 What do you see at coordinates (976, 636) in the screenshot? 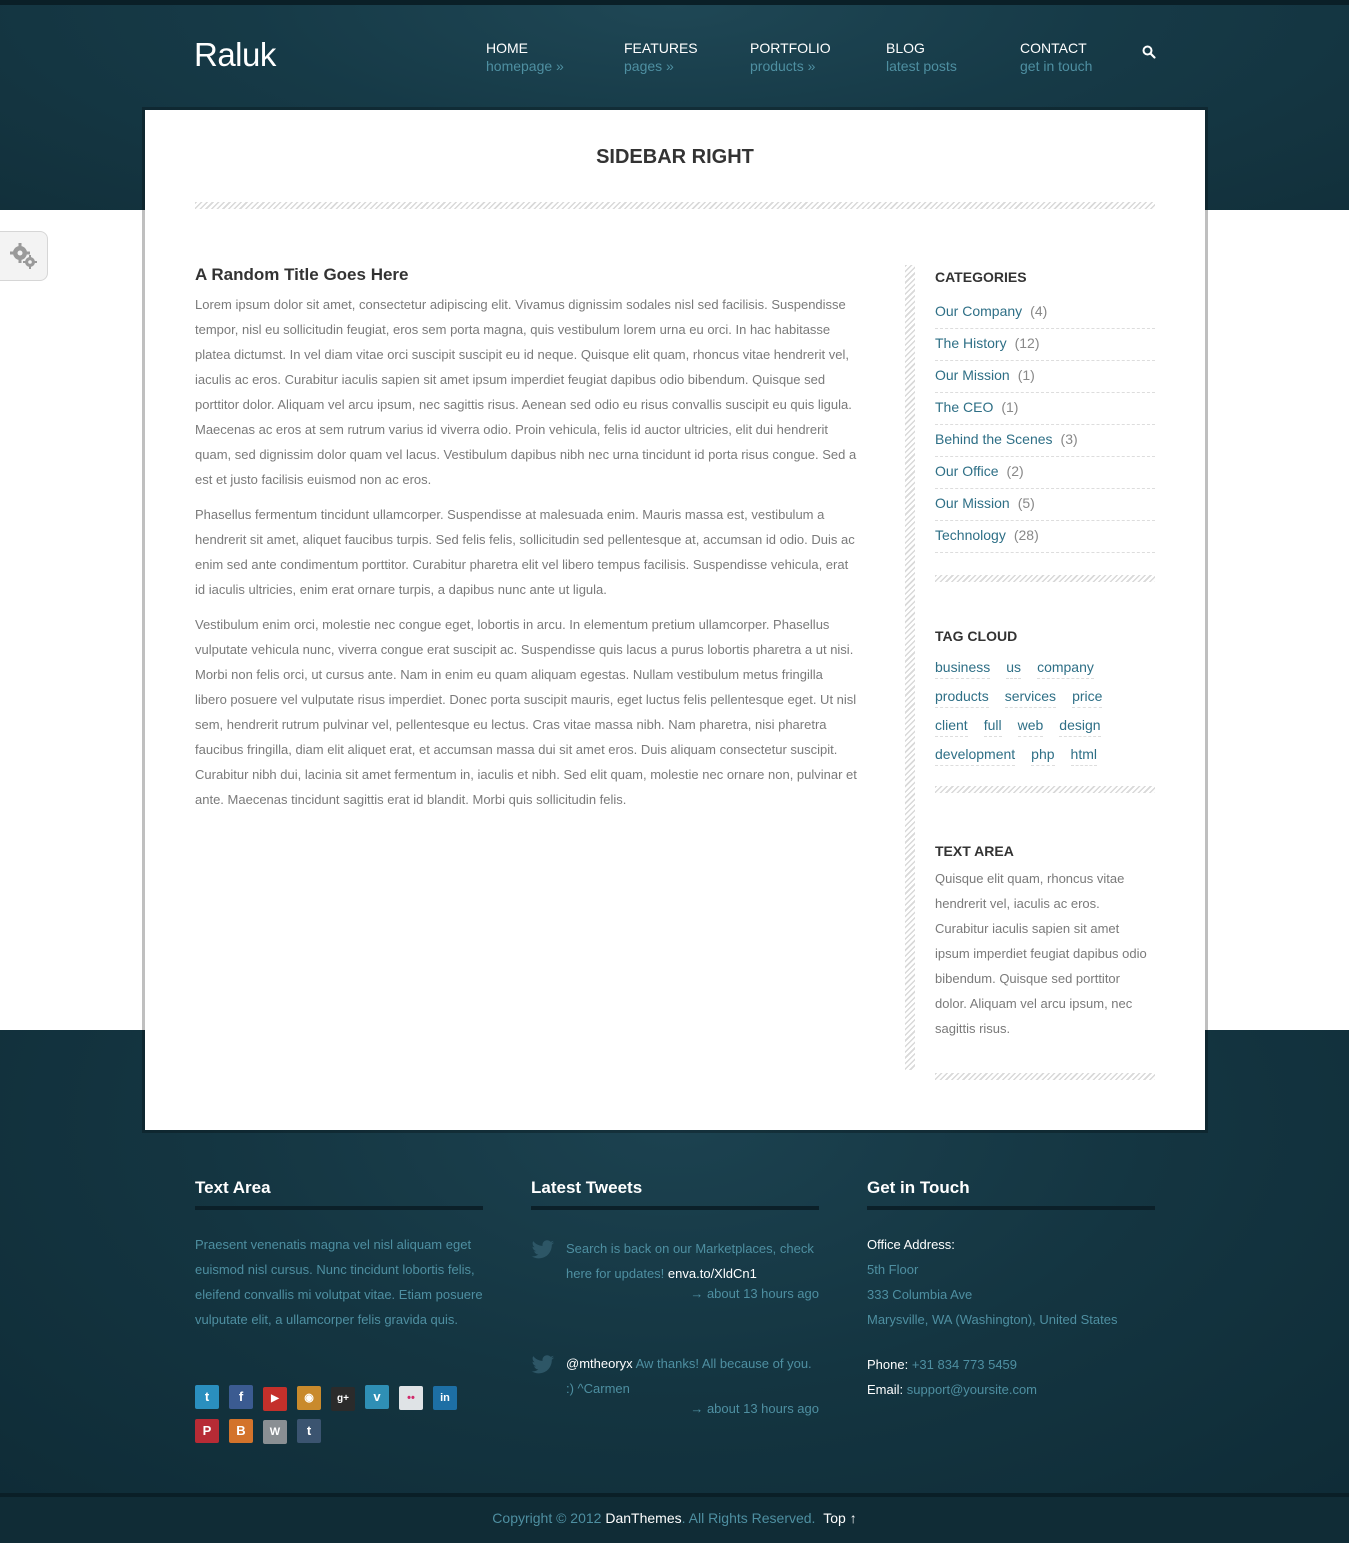
I see `tagcloud-title: TAG CLOUD` at bounding box center [976, 636].